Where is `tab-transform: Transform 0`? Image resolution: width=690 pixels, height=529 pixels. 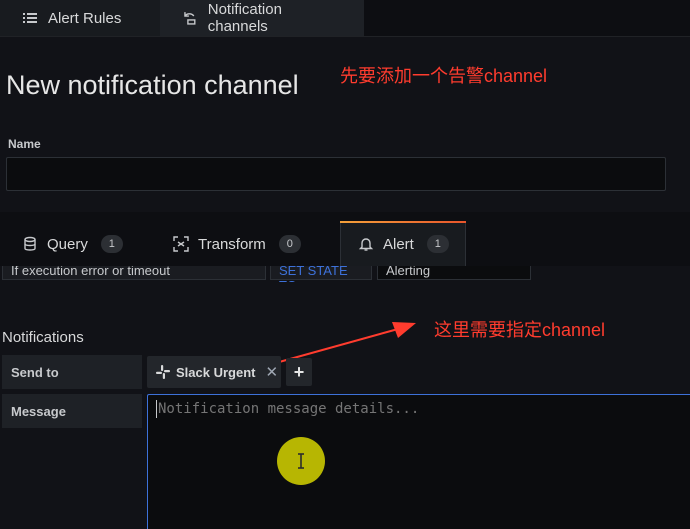
tab-transform: Transform 0 is located at coordinates (237, 244).